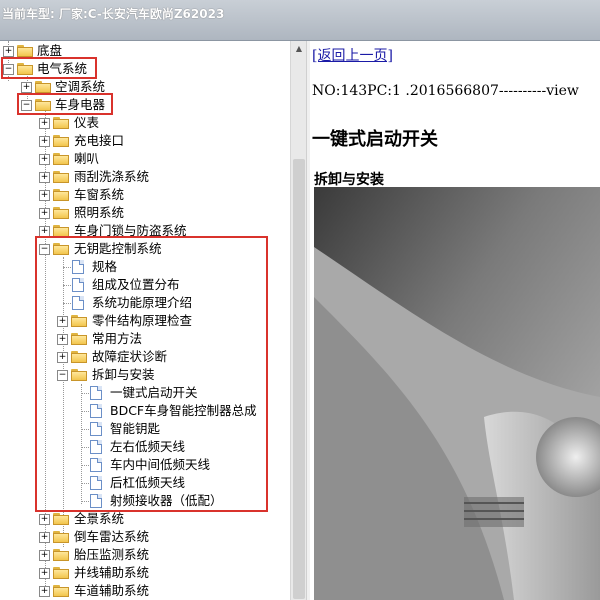 This screenshot has height=600, width=600. Describe the element at coordinates (145, 519) in the screenshot. I see `tree-item-panoramic-system: + 全景系统` at that location.